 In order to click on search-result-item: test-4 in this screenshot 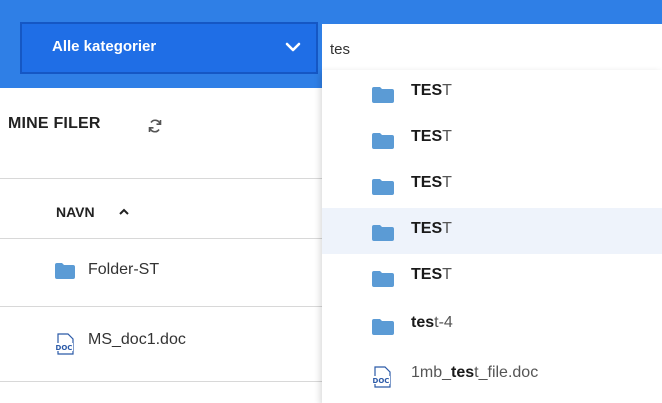, I will do `click(492, 325)`.